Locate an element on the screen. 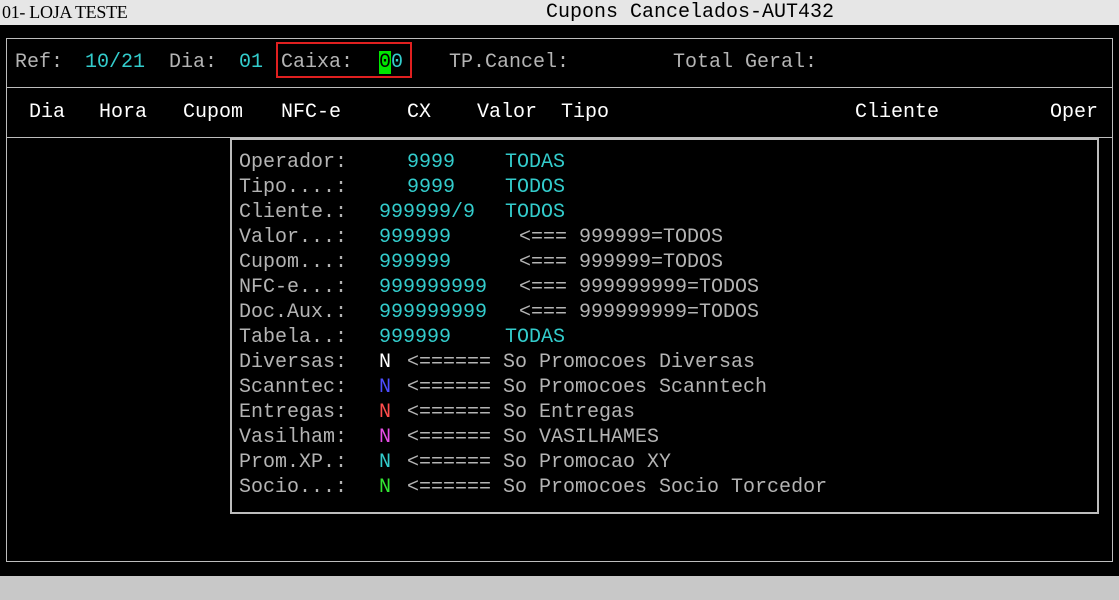 This screenshot has width=1119, height=600. filter-note-tabela: TODAS is located at coordinates (535, 337).